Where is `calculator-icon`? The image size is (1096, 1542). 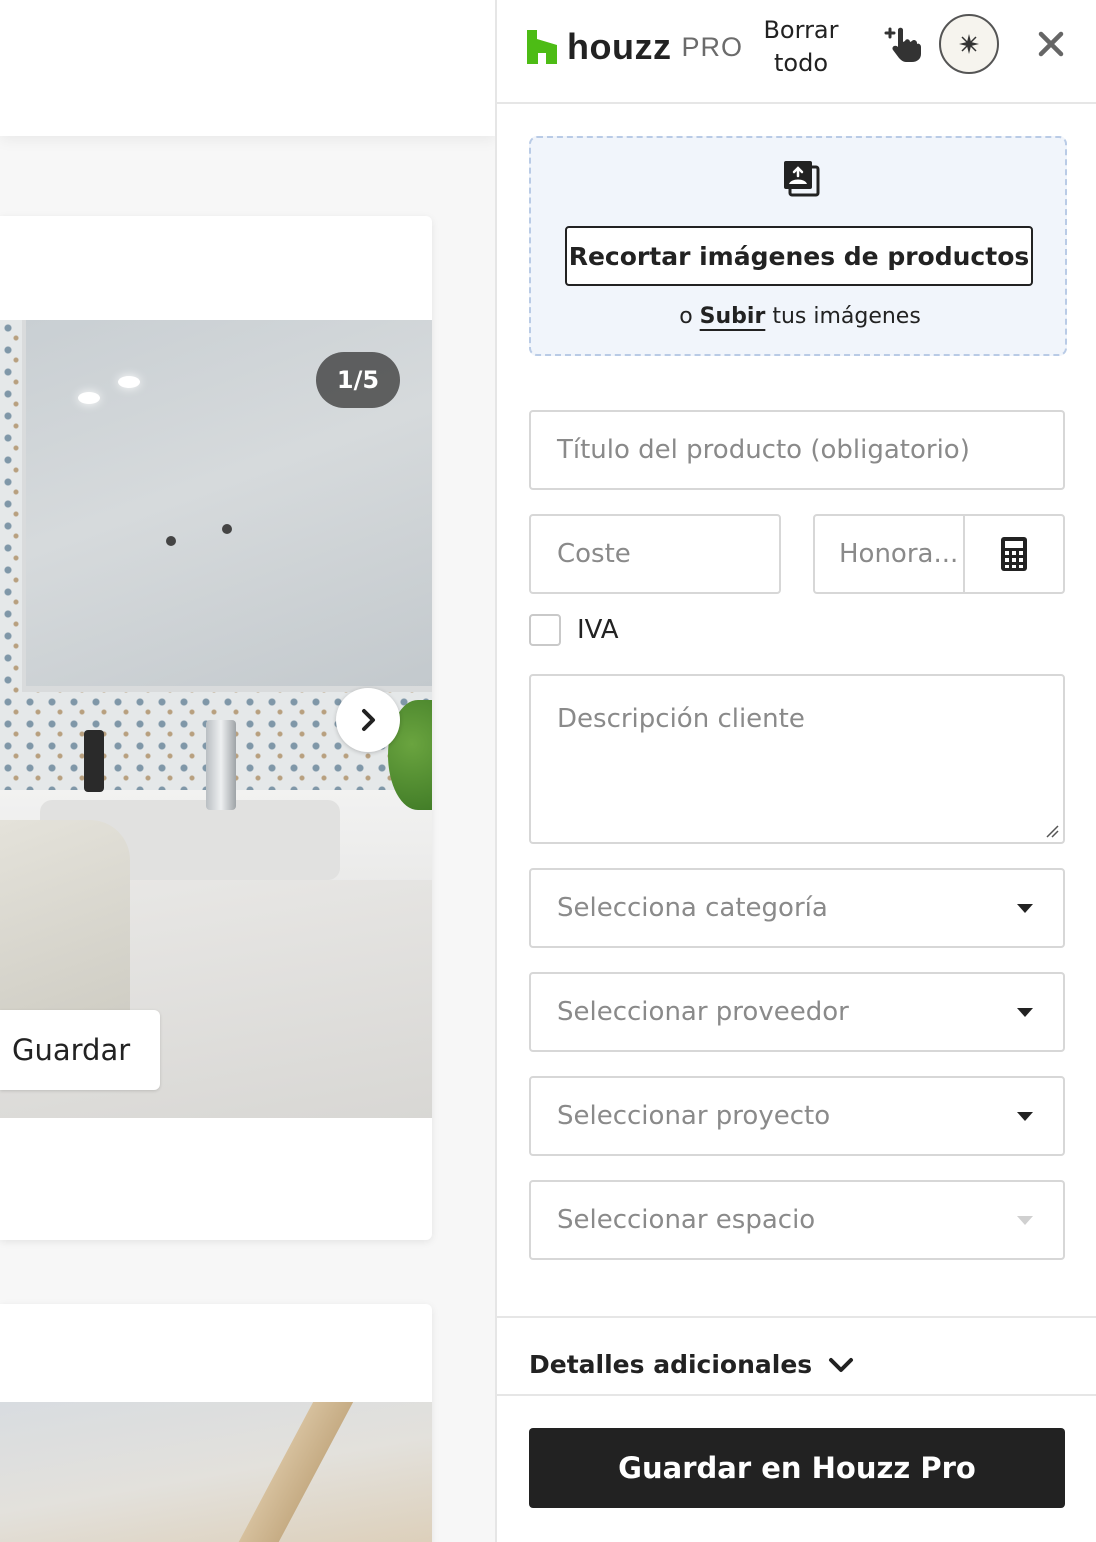 calculator-icon is located at coordinates (1014, 554).